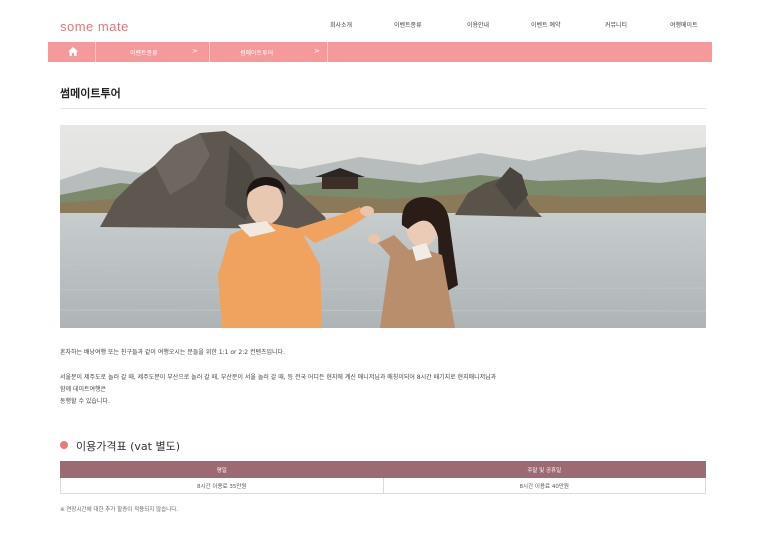 This screenshot has width=760, height=540. Describe the element at coordinates (544, 485) in the screenshot. I see `table-cell-weekend-price: 8시간 이용료 40만원` at that location.